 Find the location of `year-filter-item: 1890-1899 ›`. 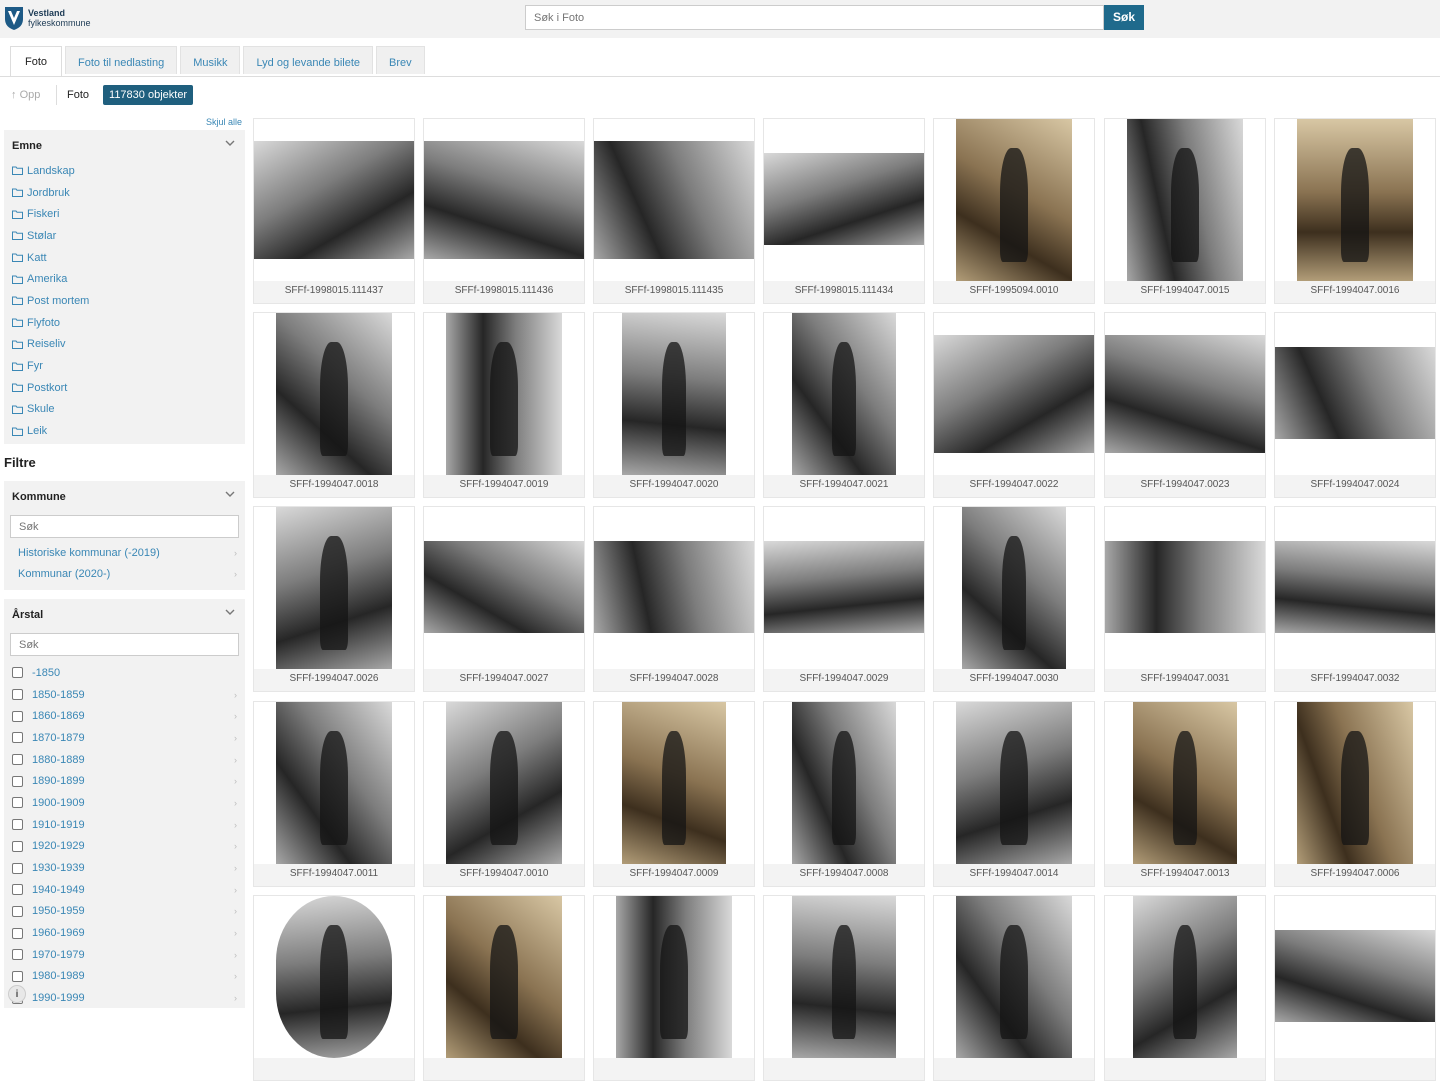

year-filter-item: 1890-1899 › is located at coordinates (124, 781).